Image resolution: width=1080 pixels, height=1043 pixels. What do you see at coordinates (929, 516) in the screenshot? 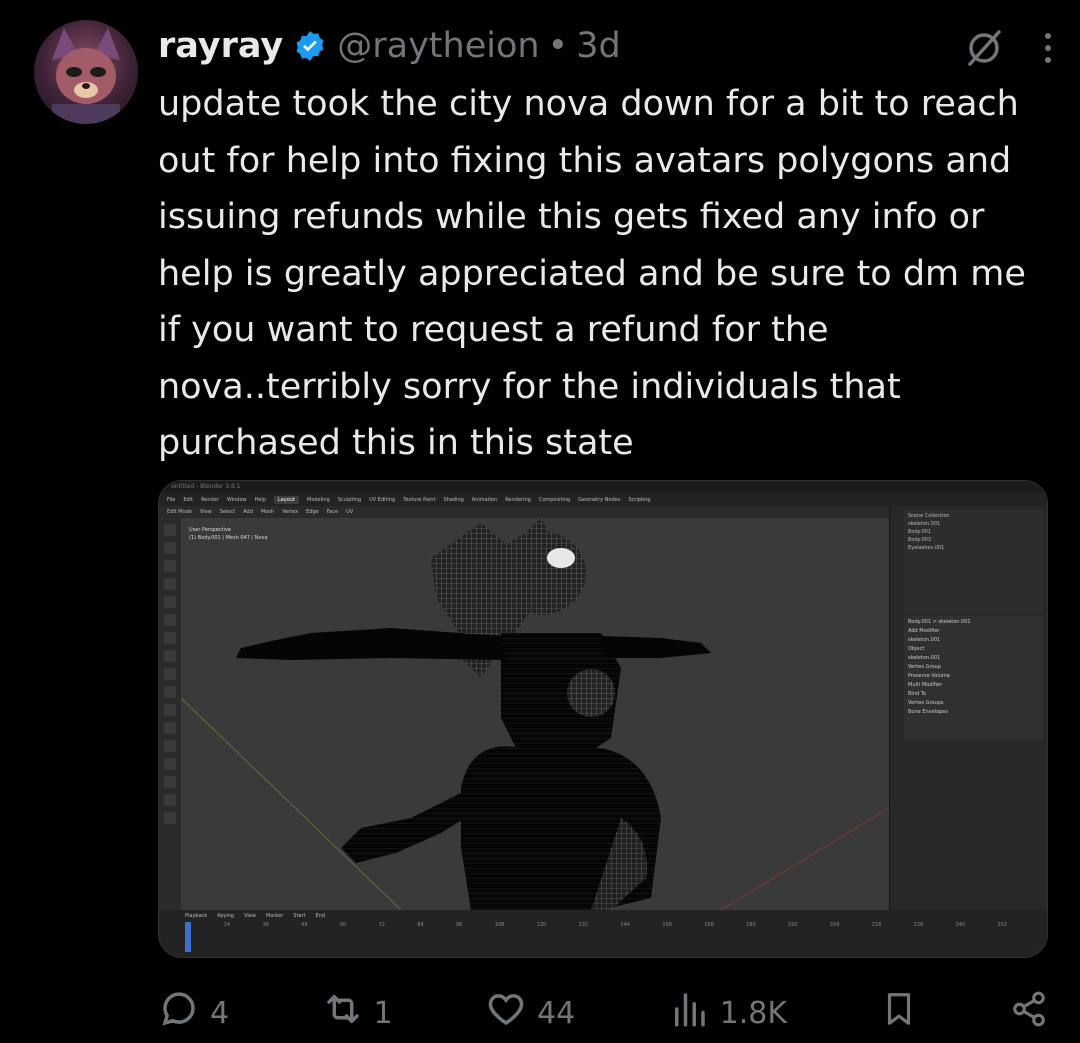
I see `outliner-item: Scene Collection` at bounding box center [929, 516].